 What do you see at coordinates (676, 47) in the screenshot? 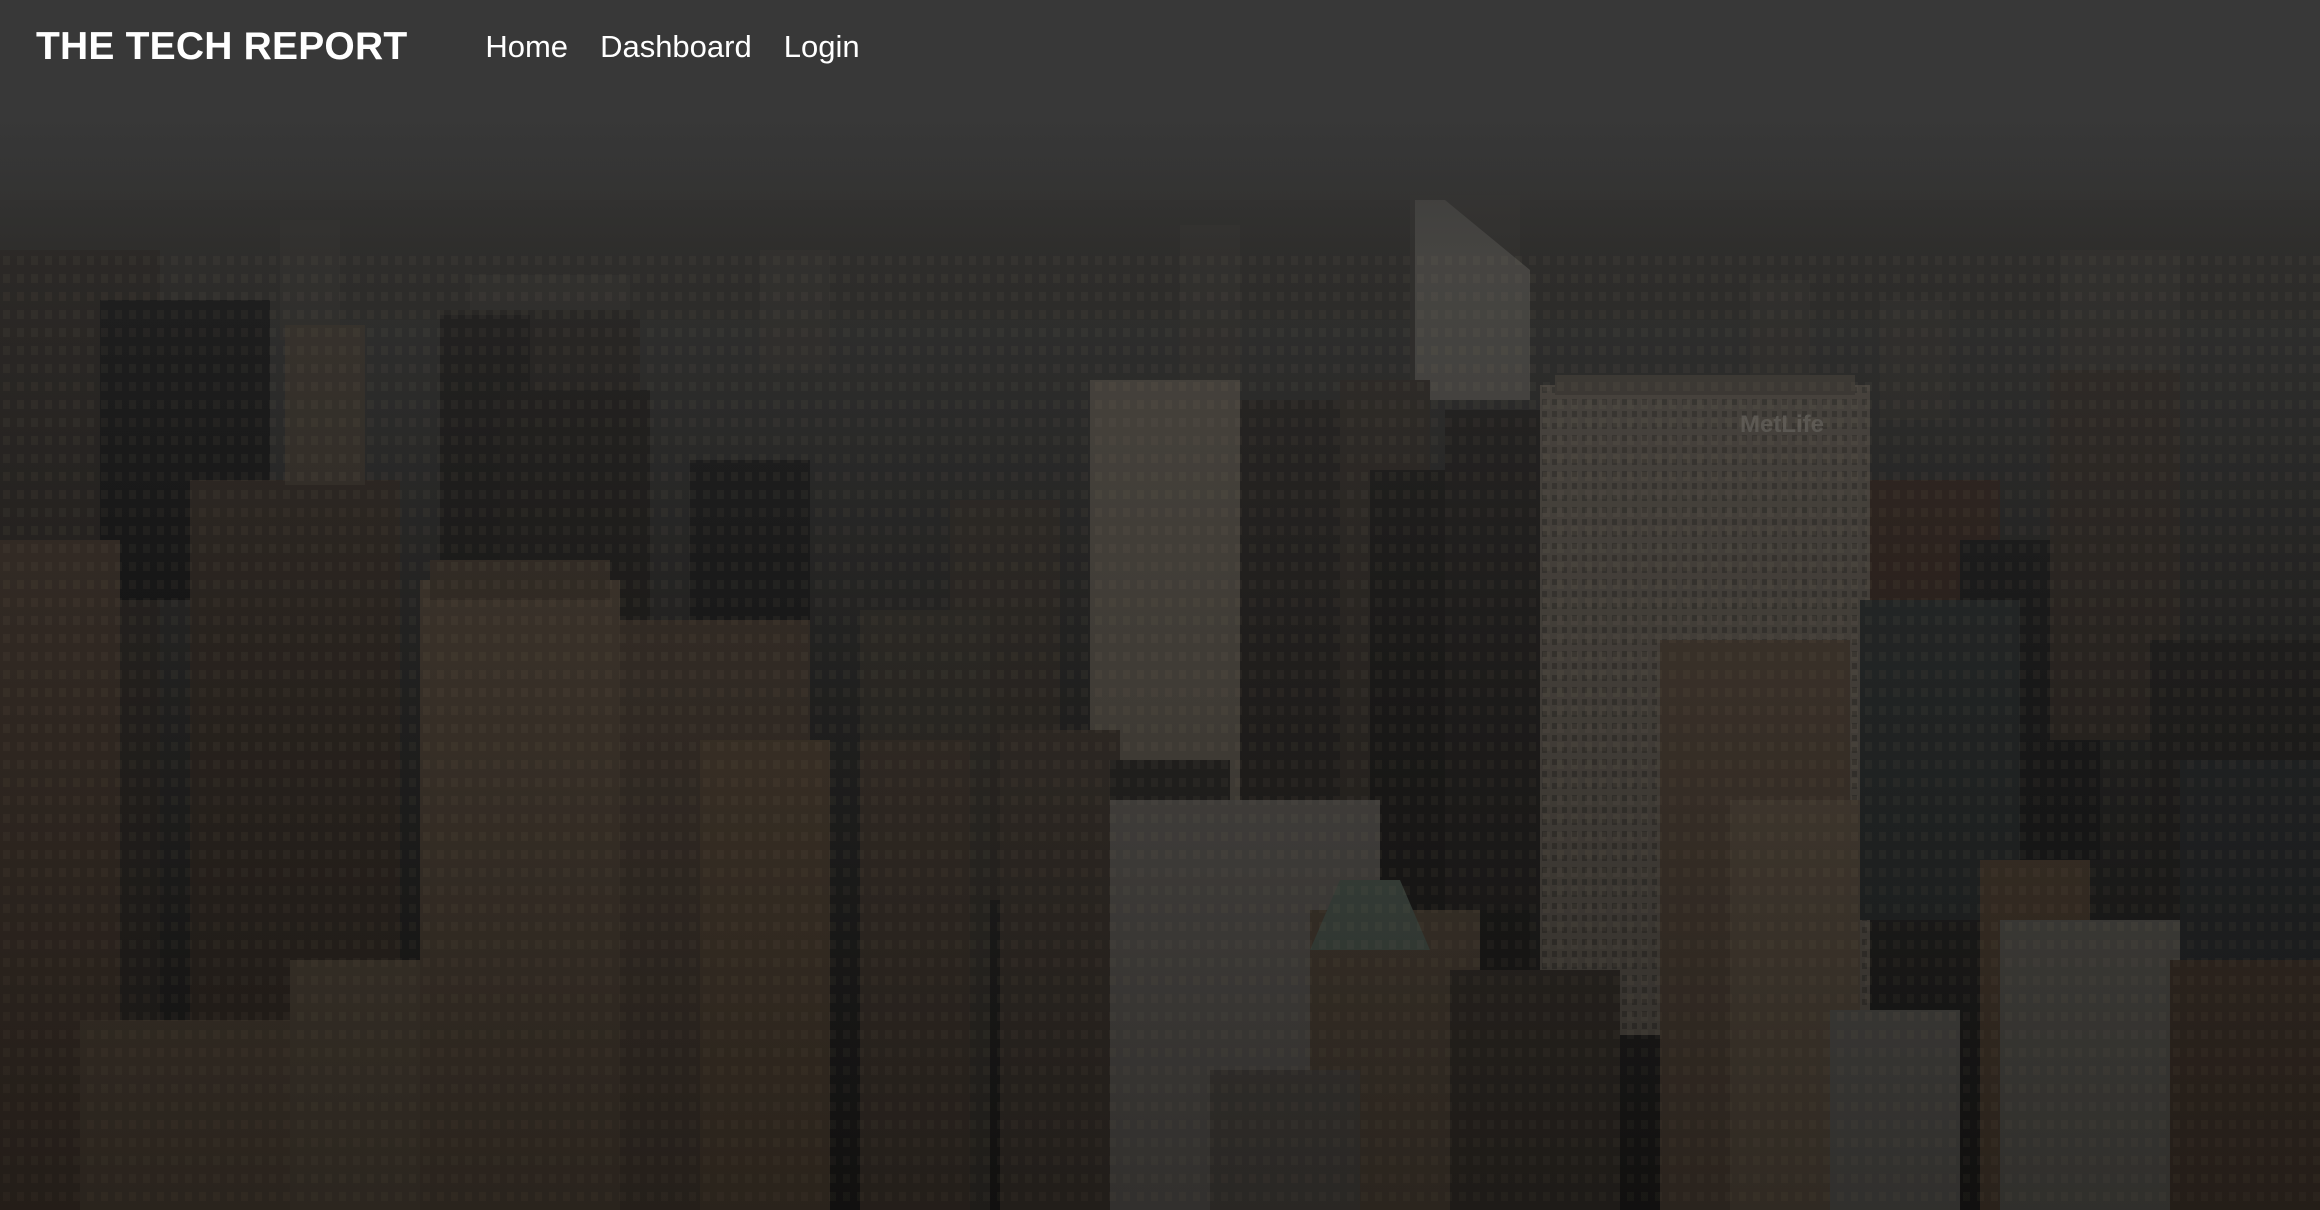
I see `nav-link-dashboard: Dashboard` at bounding box center [676, 47].